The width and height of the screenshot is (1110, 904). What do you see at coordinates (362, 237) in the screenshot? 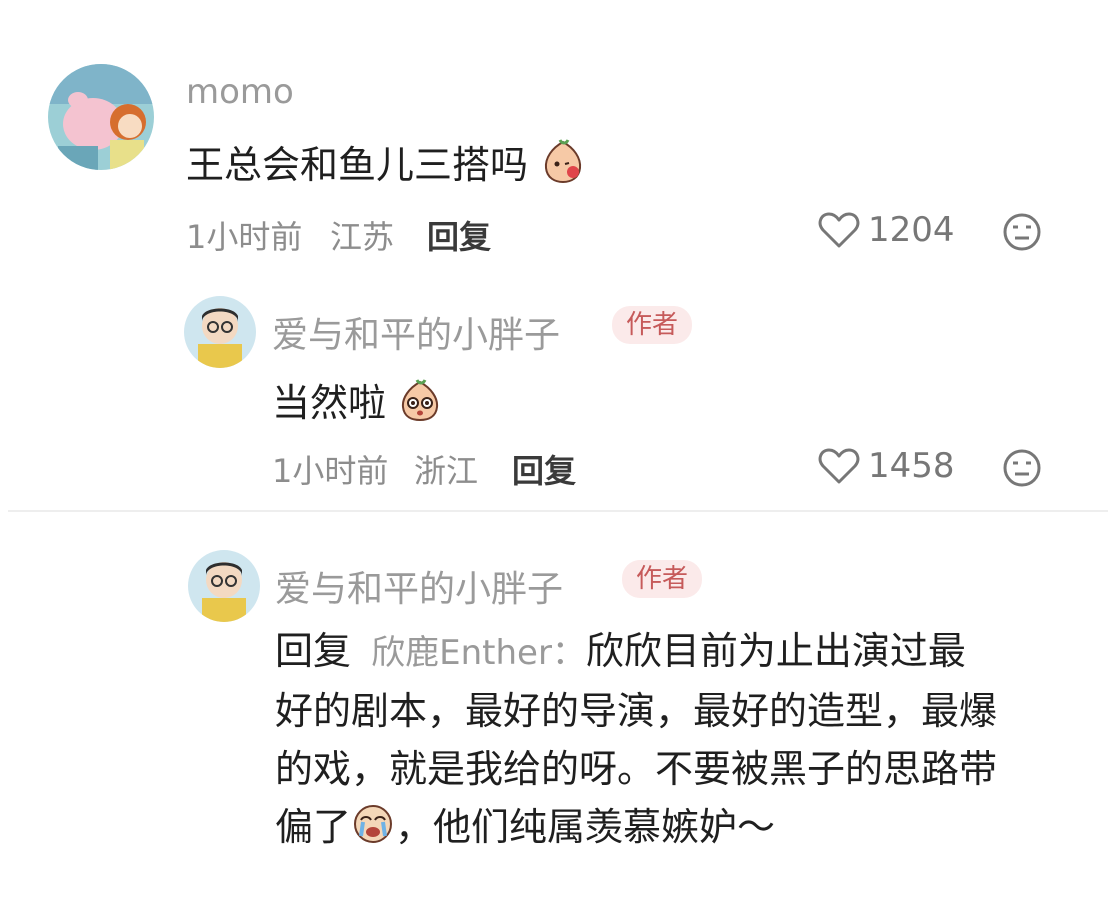
I see `comment-location: 江苏` at bounding box center [362, 237].